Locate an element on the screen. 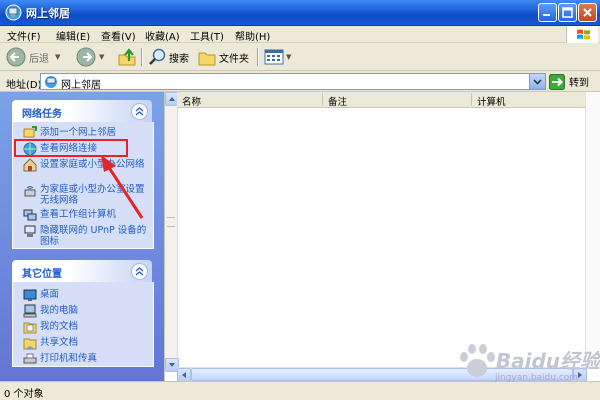  watermark-subtext: jingyan.baidu.com is located at coordinates (537, 378).